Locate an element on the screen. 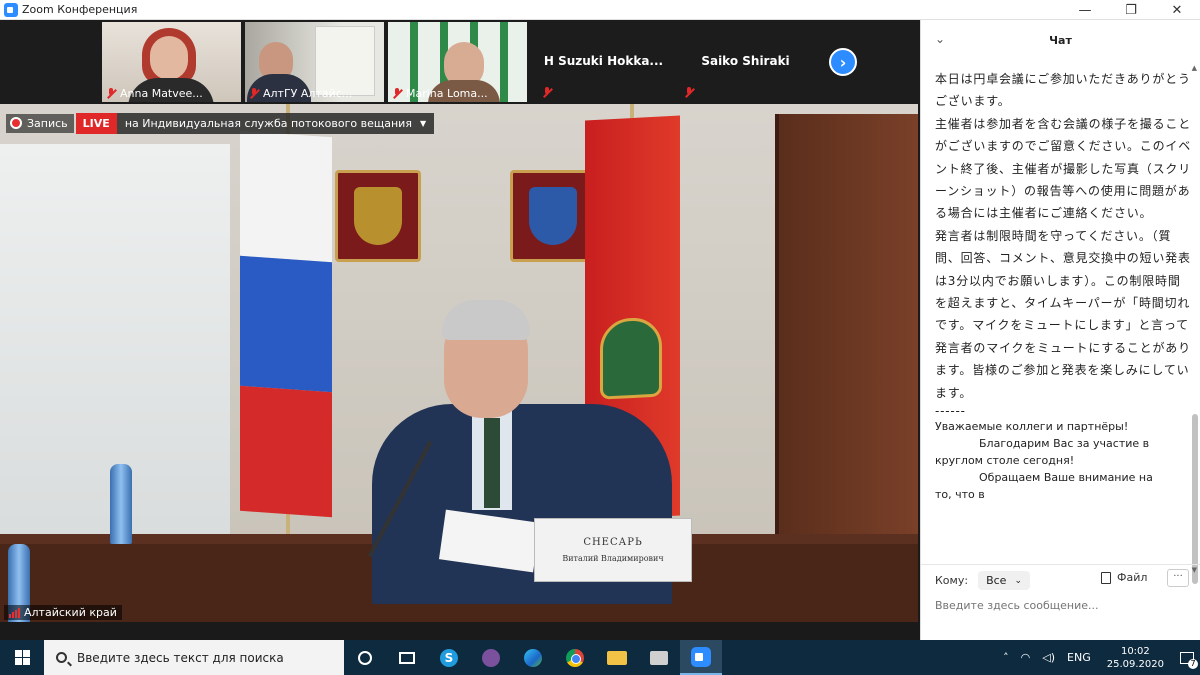  file-explorer-button is located at coordinates (617, 657).